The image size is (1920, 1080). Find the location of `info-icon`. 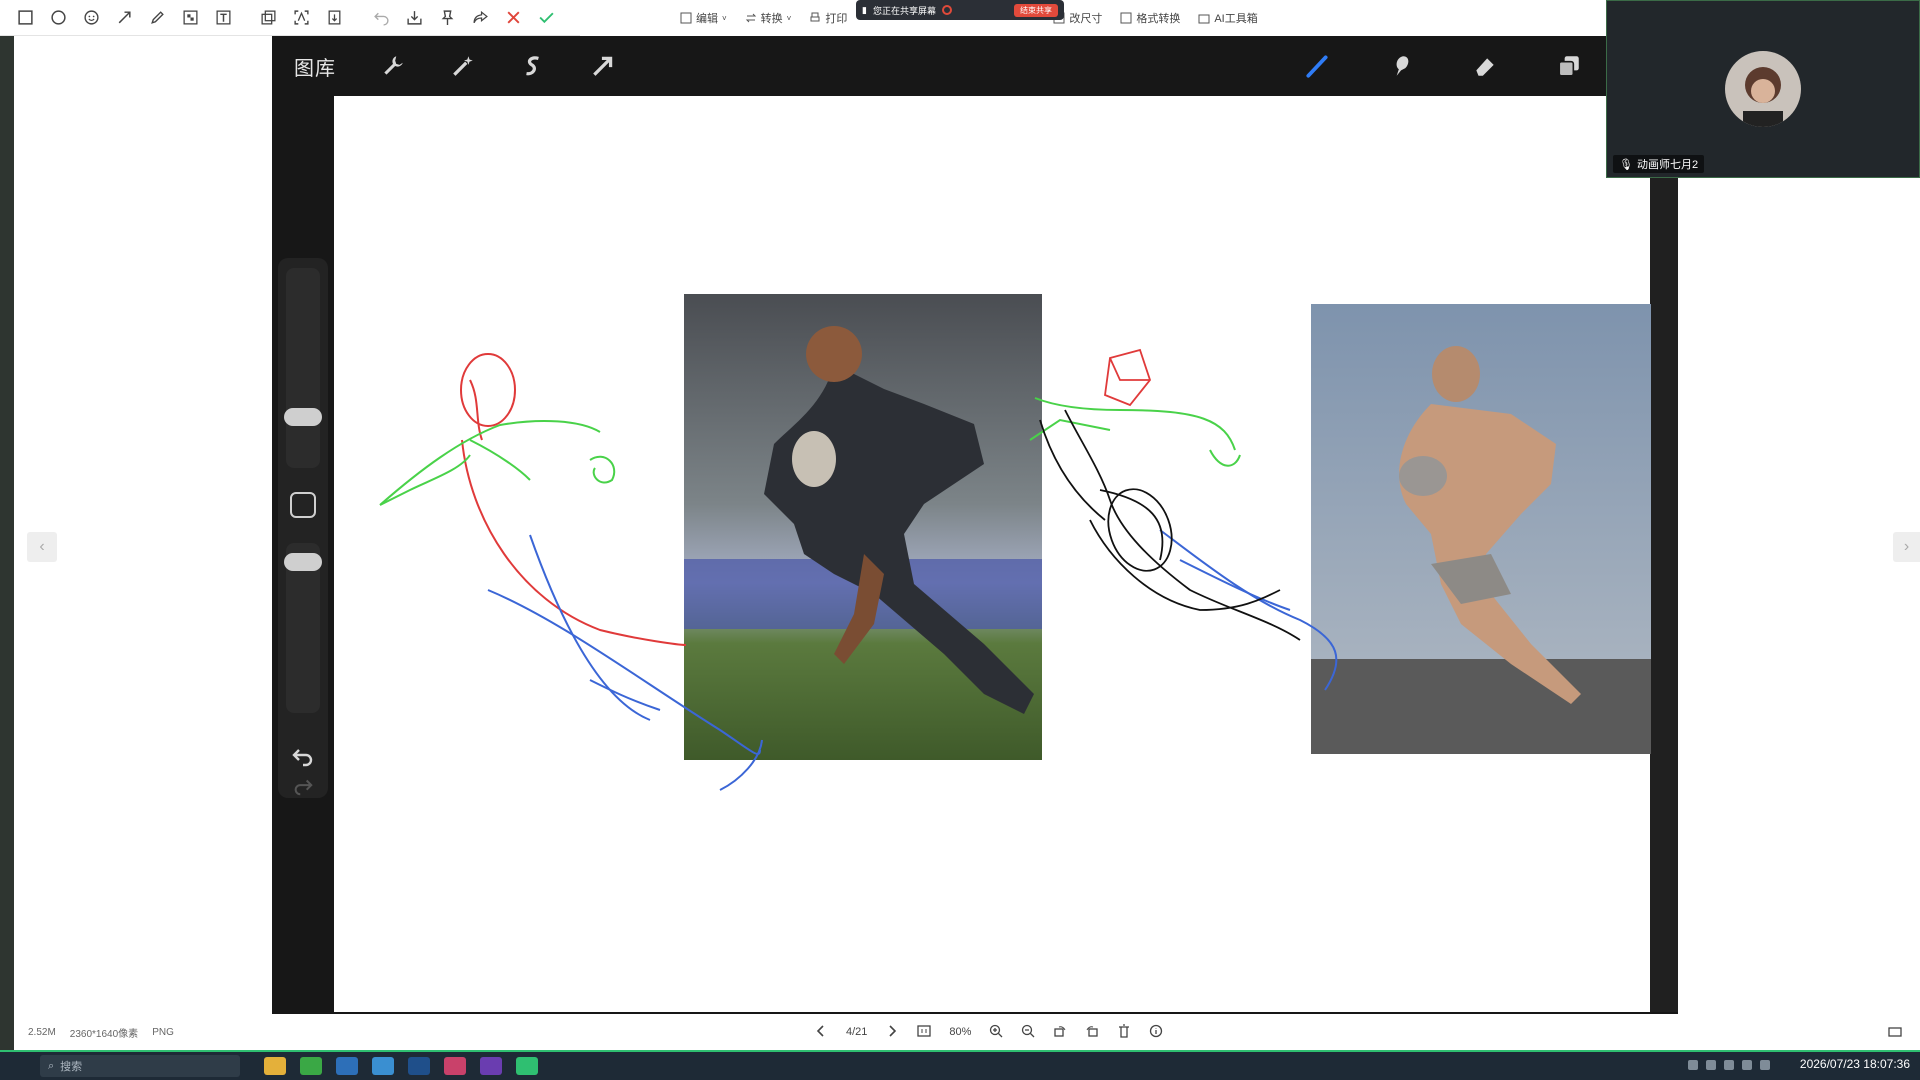

info-icon is located at coordinates (1156, 1032).